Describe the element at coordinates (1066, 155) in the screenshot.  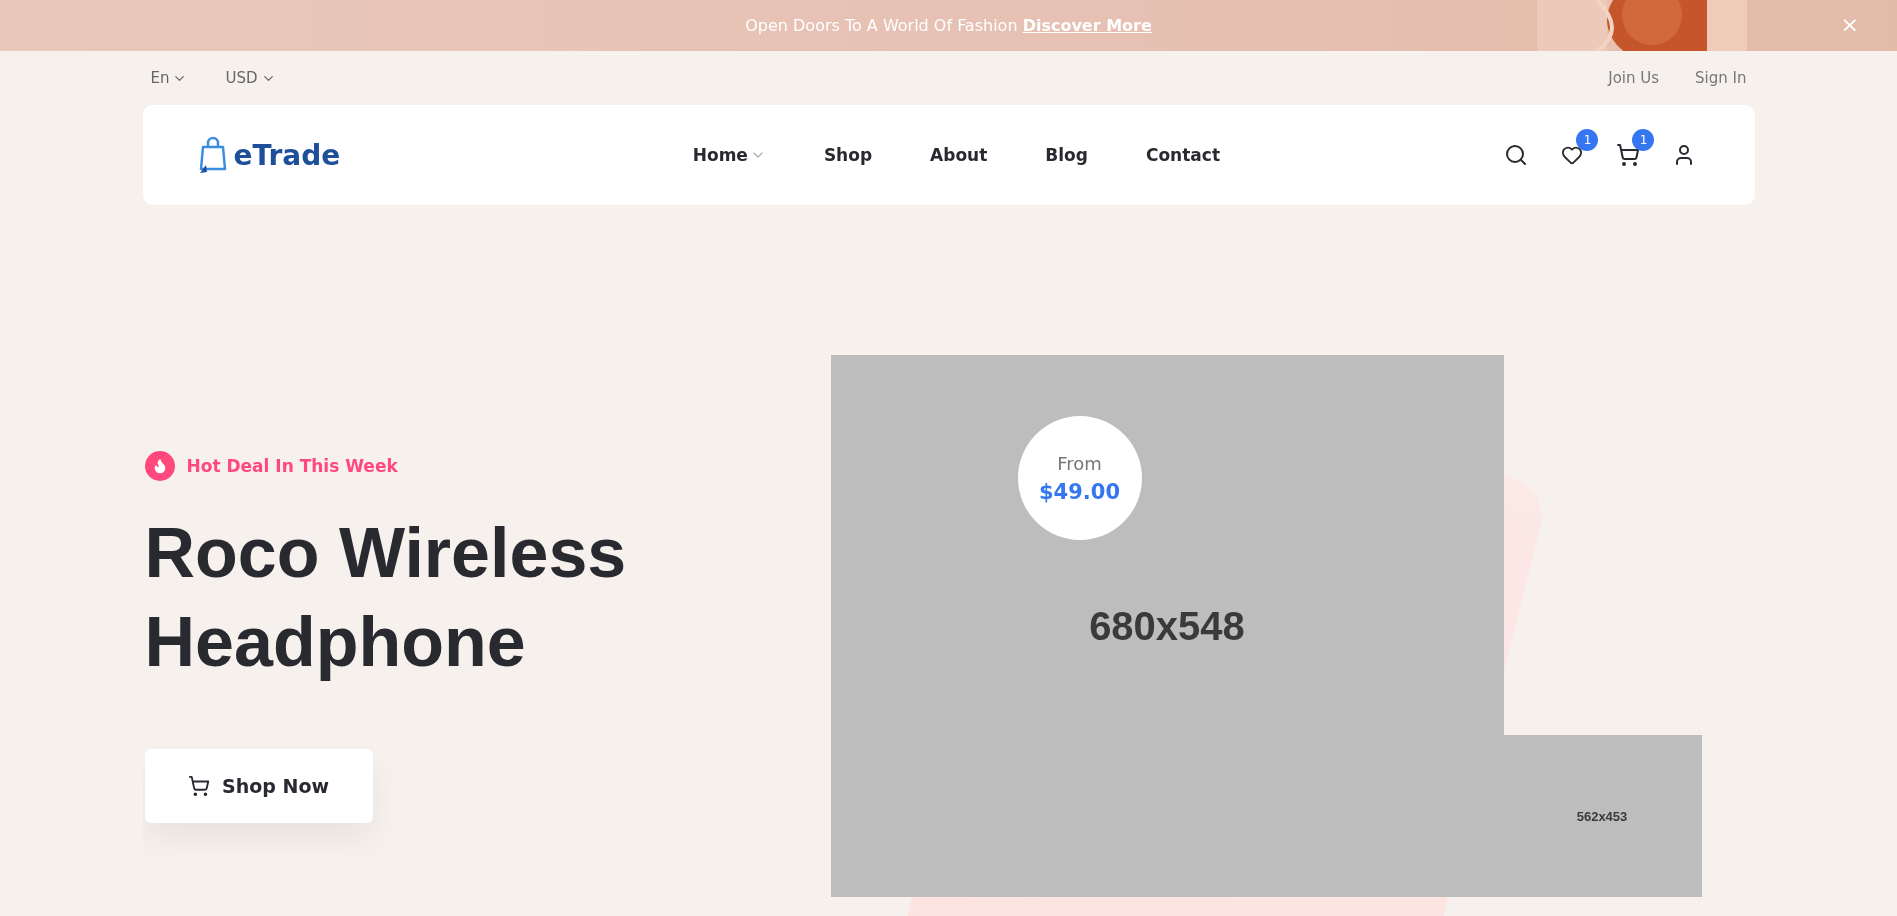
I see `nav-link: Blog` at that location.